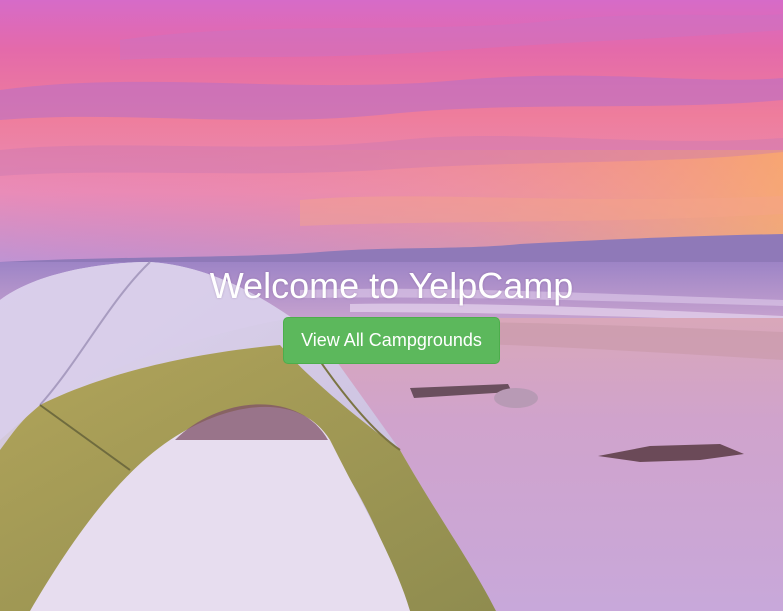 The height and width of the screenshot is (611, 783). I want to click on view-all-campgrounds-button: View All Campgrounds, so click(391, 340).